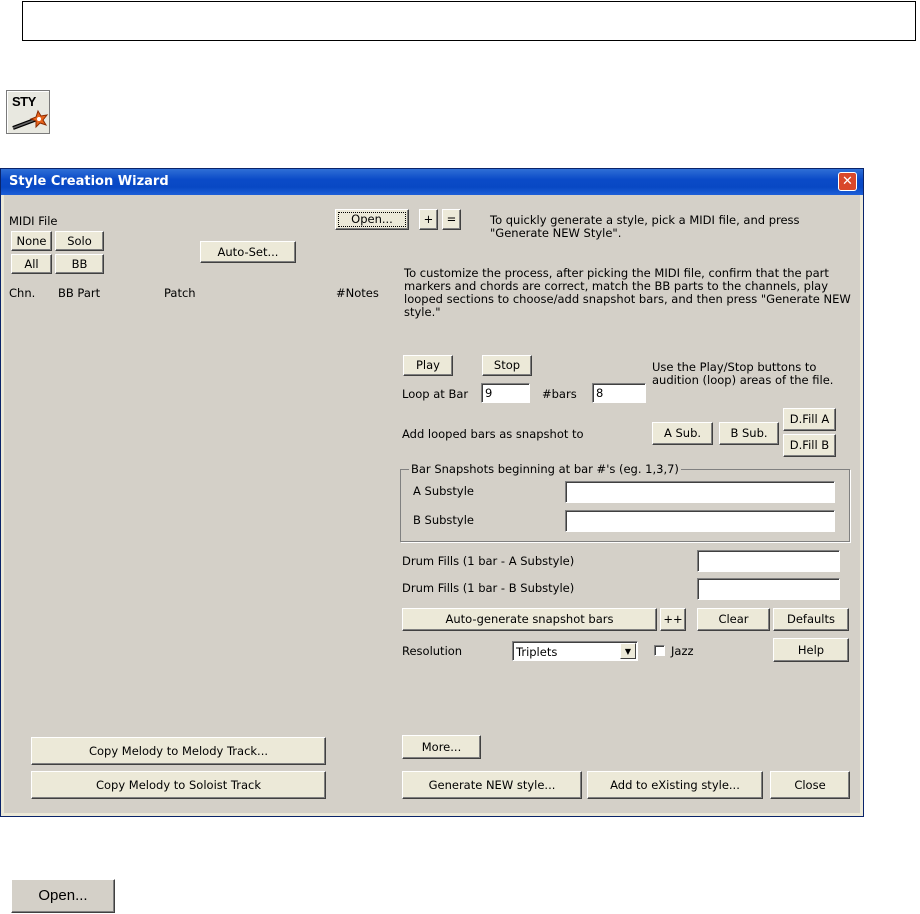 The image size is (920, 914). I want to click on drum-fills-b-label: Drum Fills (1 bar - B Substyle), so click(488, 588).